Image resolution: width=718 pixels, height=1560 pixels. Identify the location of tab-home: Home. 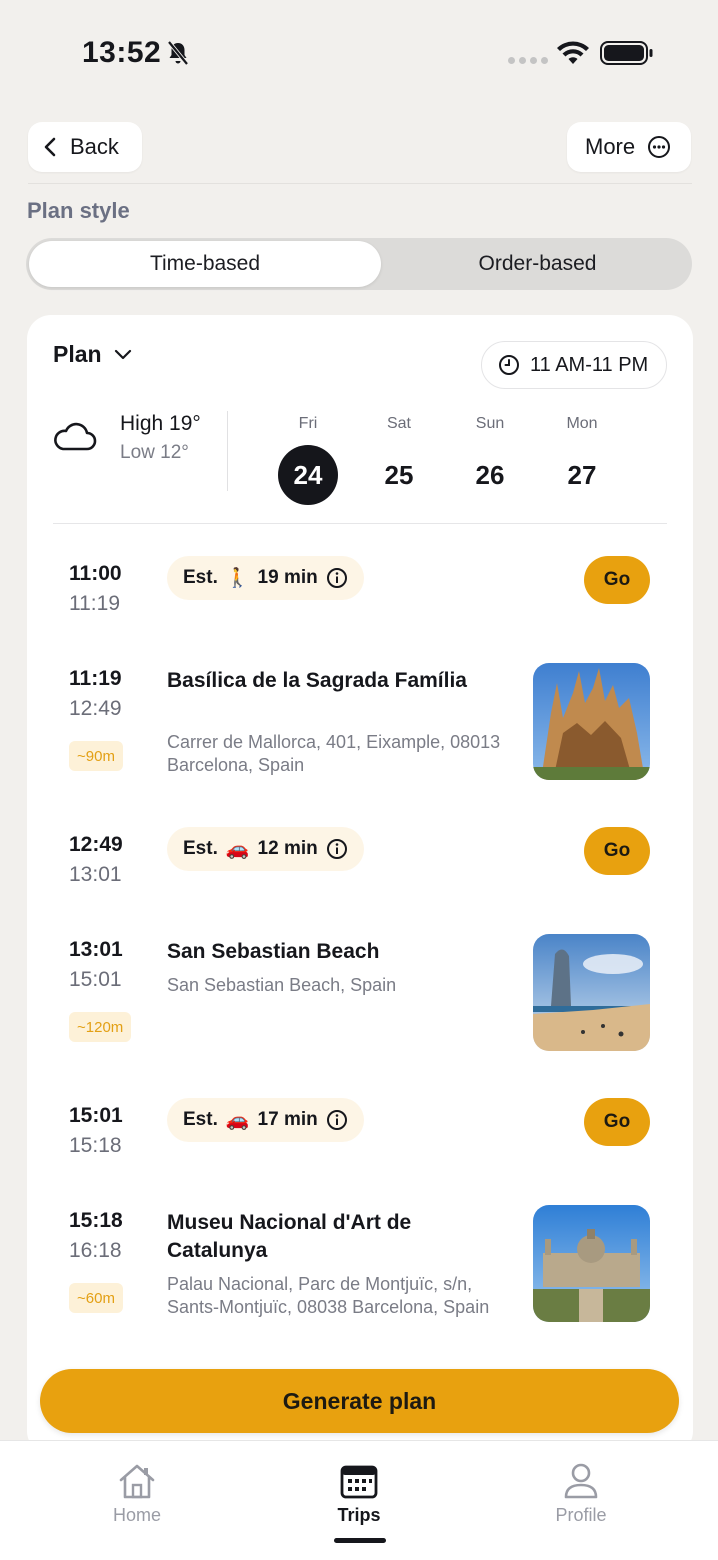
(137, 1483).